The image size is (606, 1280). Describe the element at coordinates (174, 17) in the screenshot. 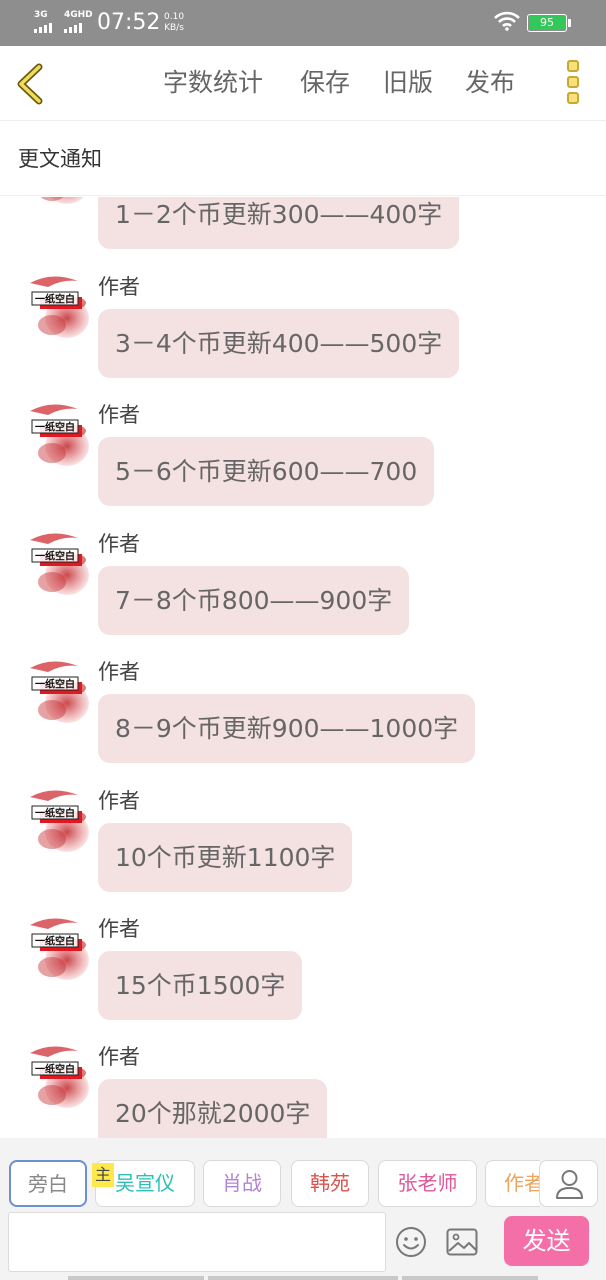

I see `speed-value: 0.10` at that location.